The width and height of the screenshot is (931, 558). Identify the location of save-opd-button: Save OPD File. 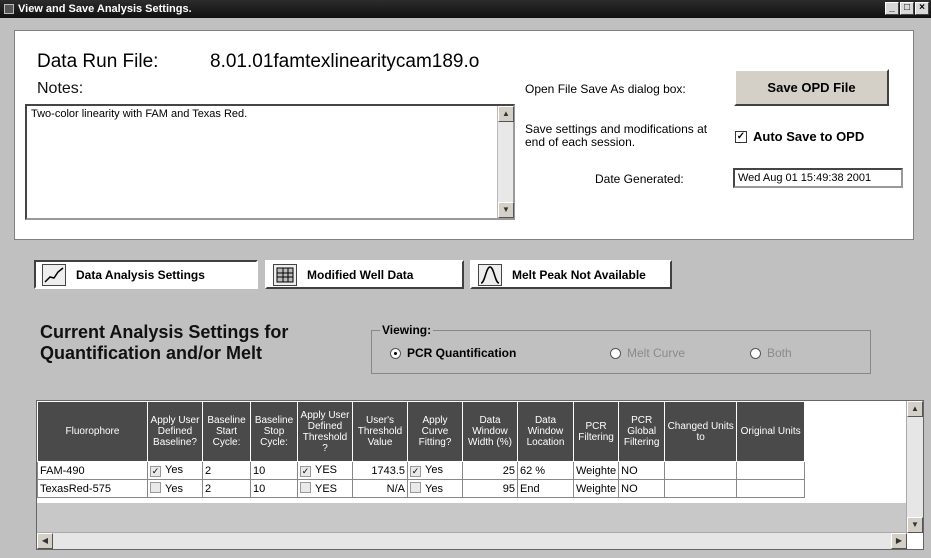
(811, 87).